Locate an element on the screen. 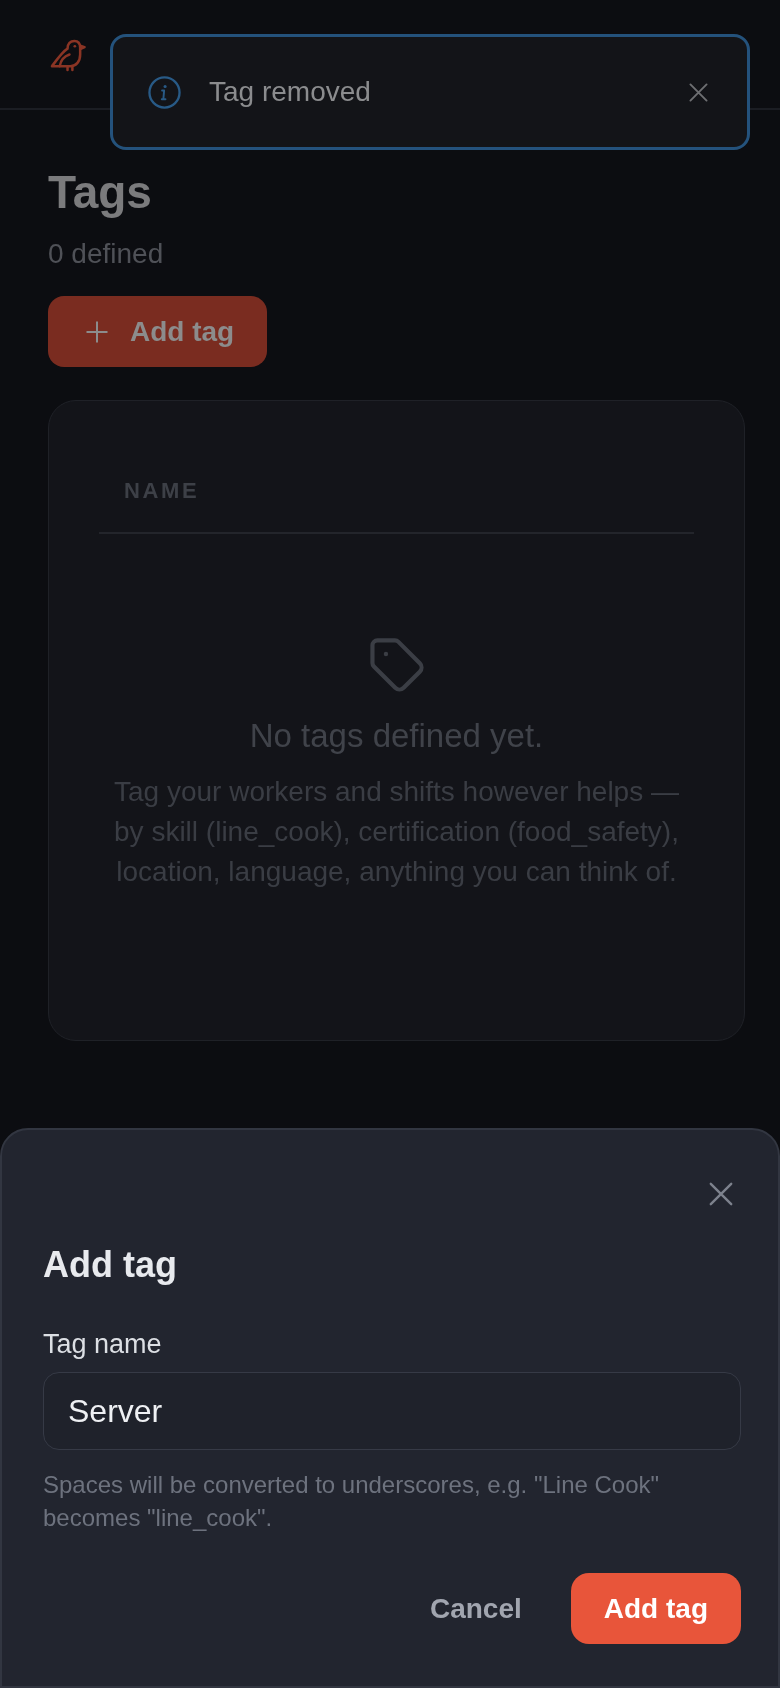  tag-count: 0 defined is located at coordinates (106, 254).